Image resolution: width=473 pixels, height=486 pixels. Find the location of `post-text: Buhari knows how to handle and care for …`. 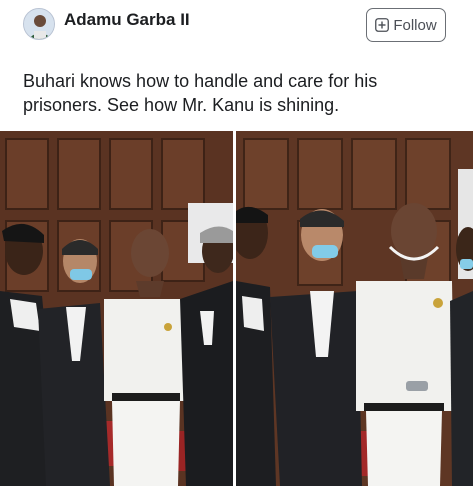

post-text: Buhari knows how to handle and care for … is located at coordinates (238, 93).